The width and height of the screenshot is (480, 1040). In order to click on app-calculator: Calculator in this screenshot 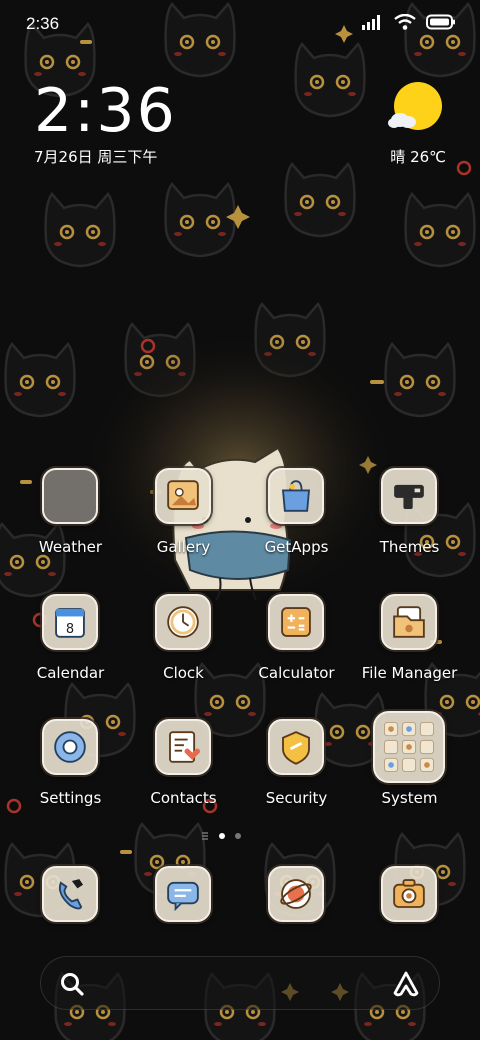, I will do `click(296, 649)`.